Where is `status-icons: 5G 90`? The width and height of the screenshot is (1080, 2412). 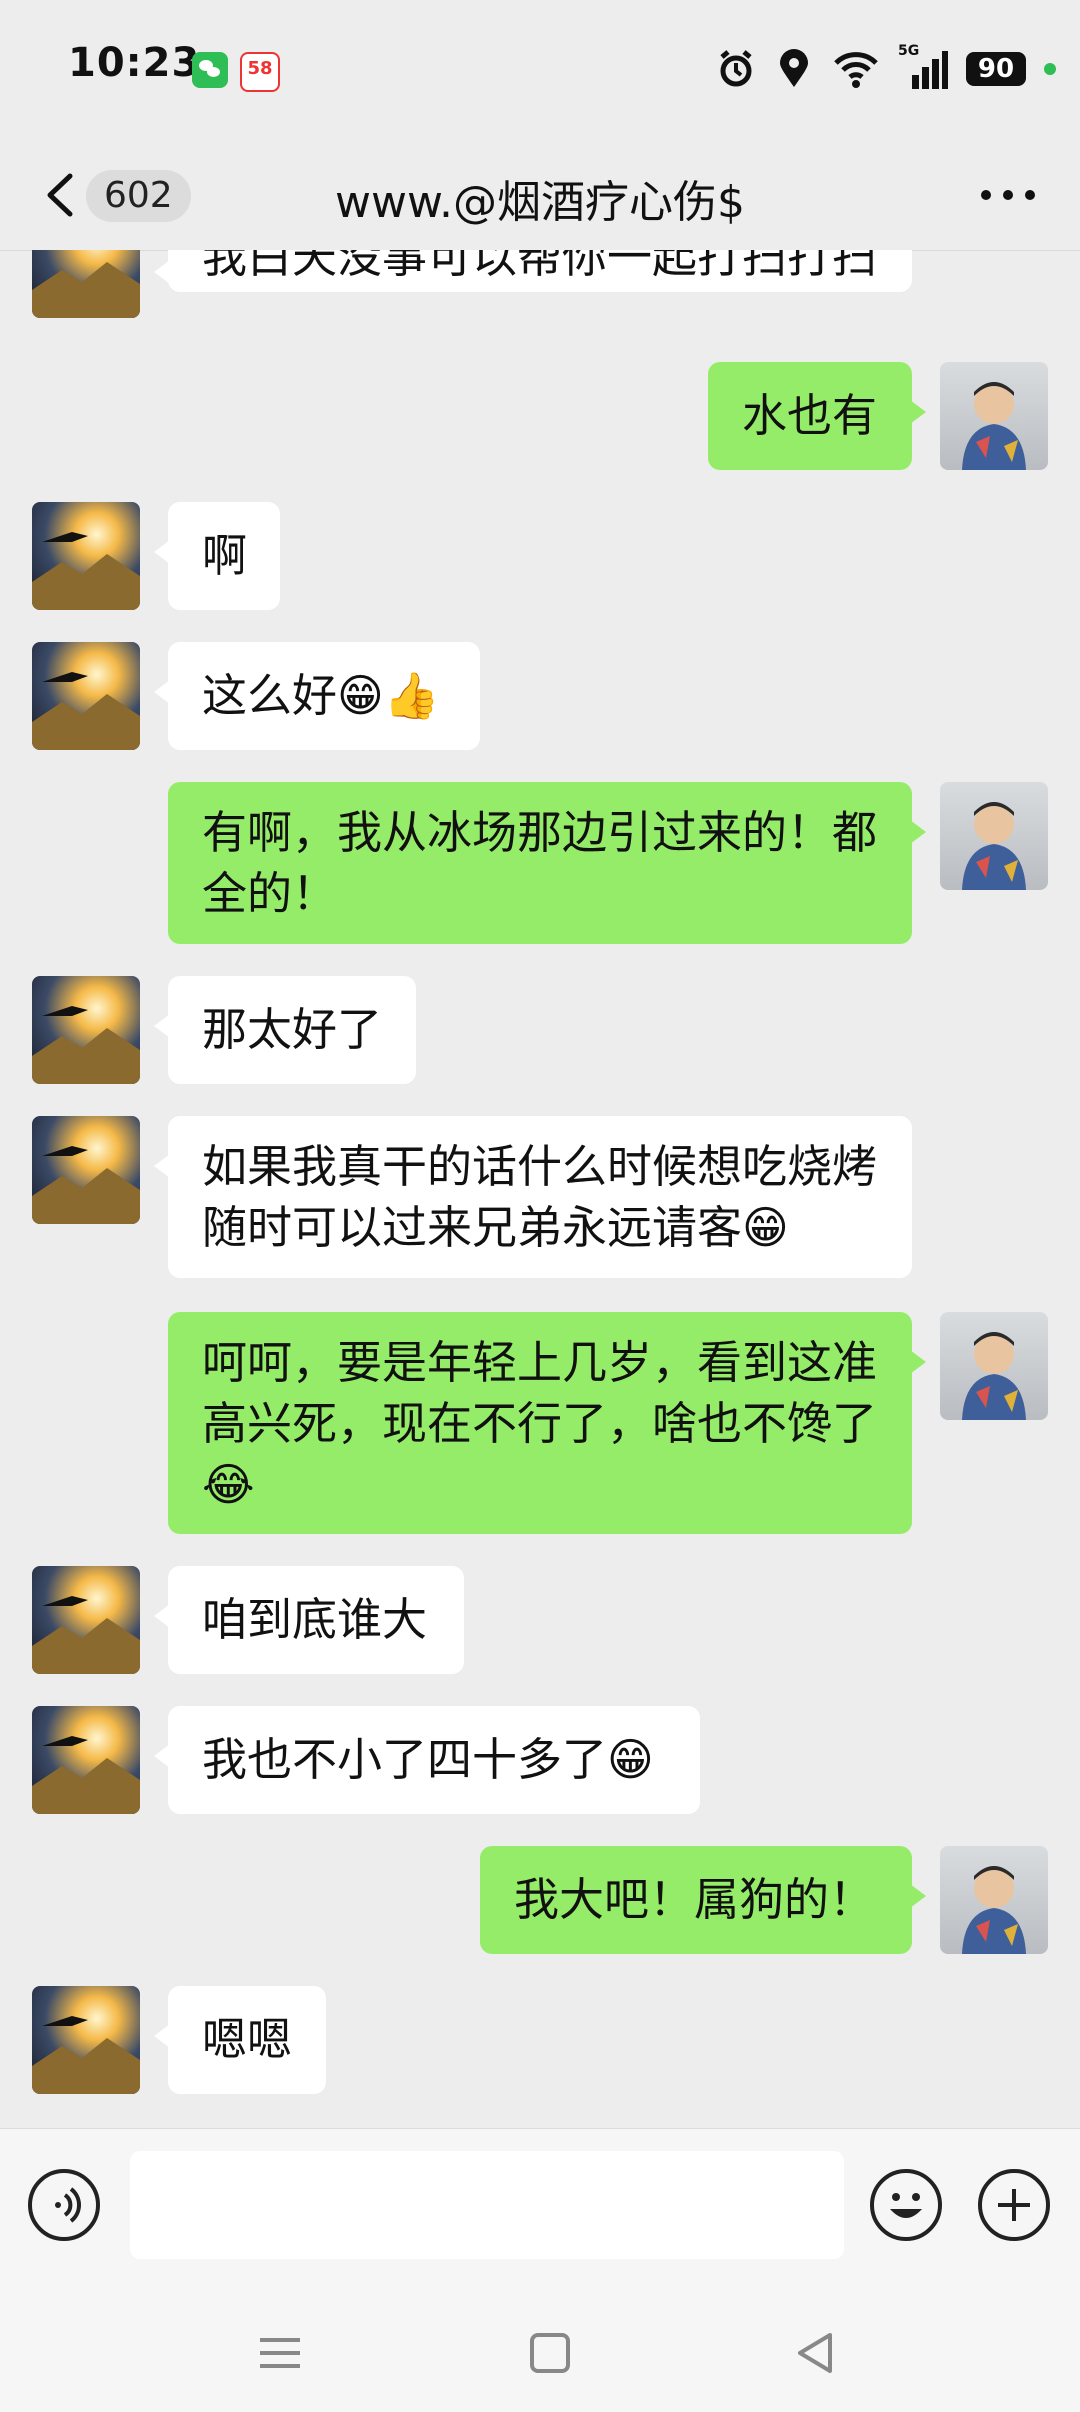
status-icons: 5G 90 is located at coordinates (886, 68).